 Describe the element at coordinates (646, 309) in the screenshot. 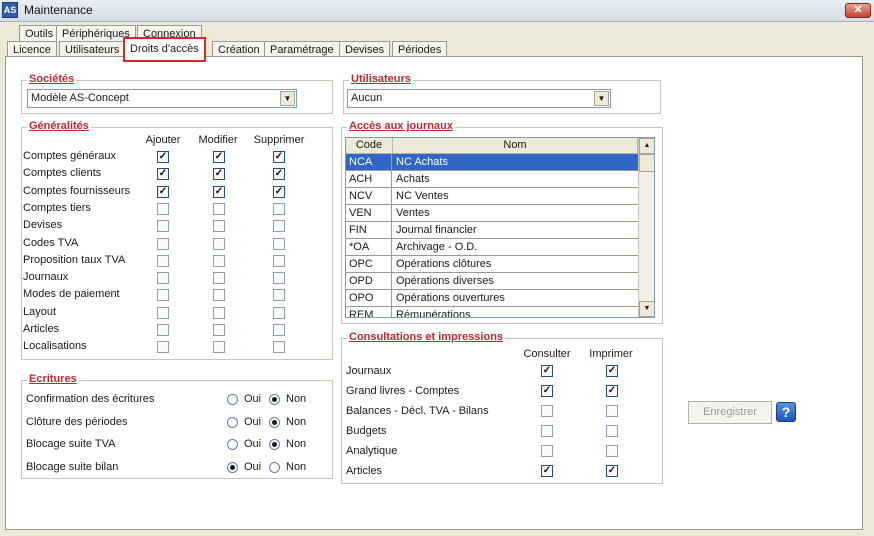

I see `scroll-down-icon: ▼` at that location.